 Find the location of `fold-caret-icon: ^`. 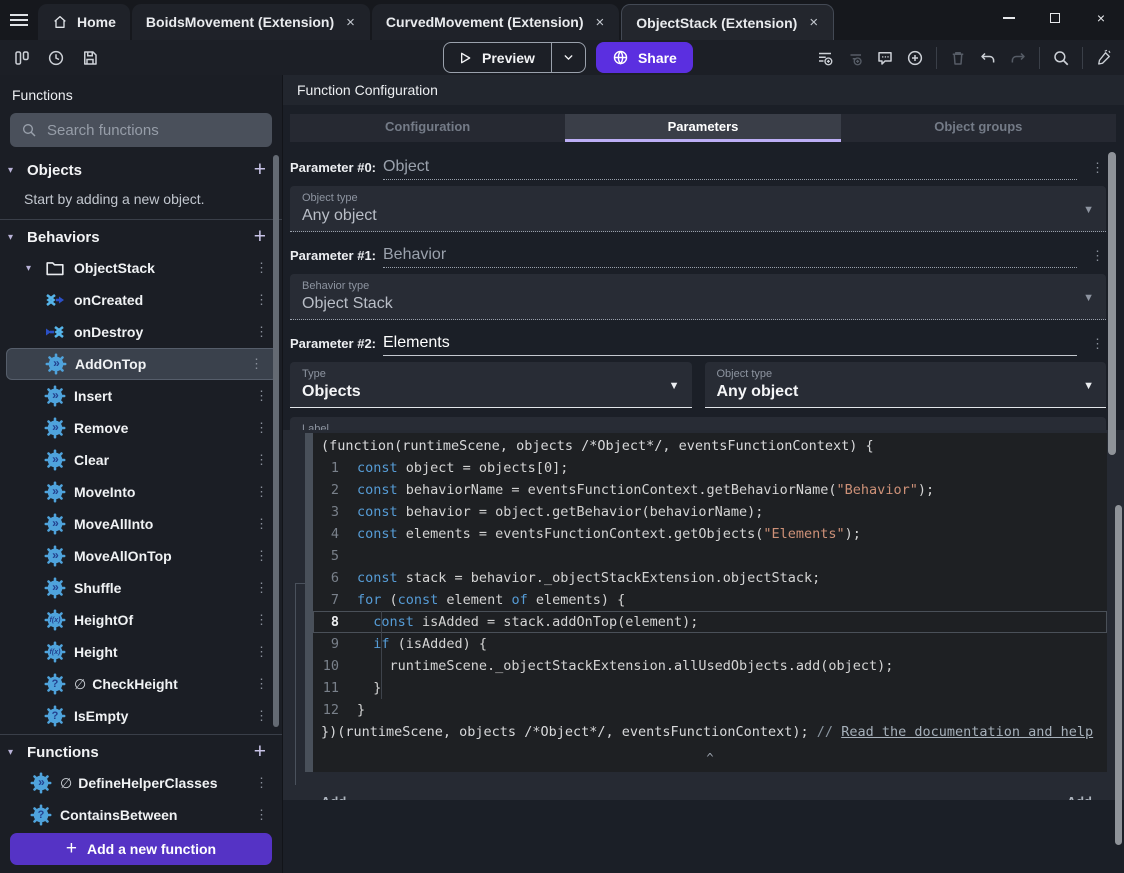

fold-caret-icon: ^ is located at coordinates (710, 757).